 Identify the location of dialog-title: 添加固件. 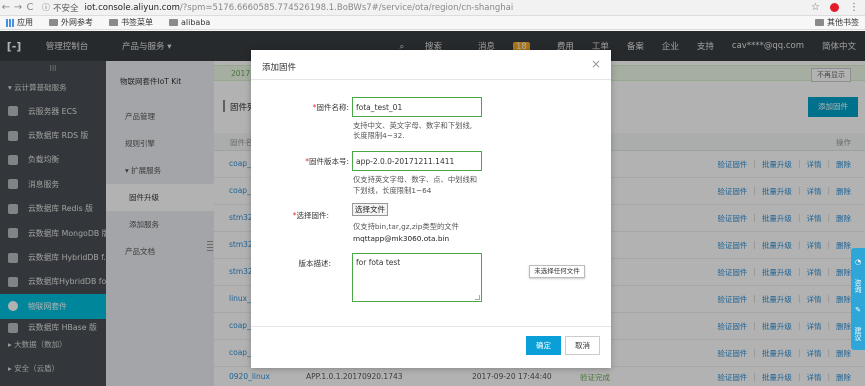
(279, 68).